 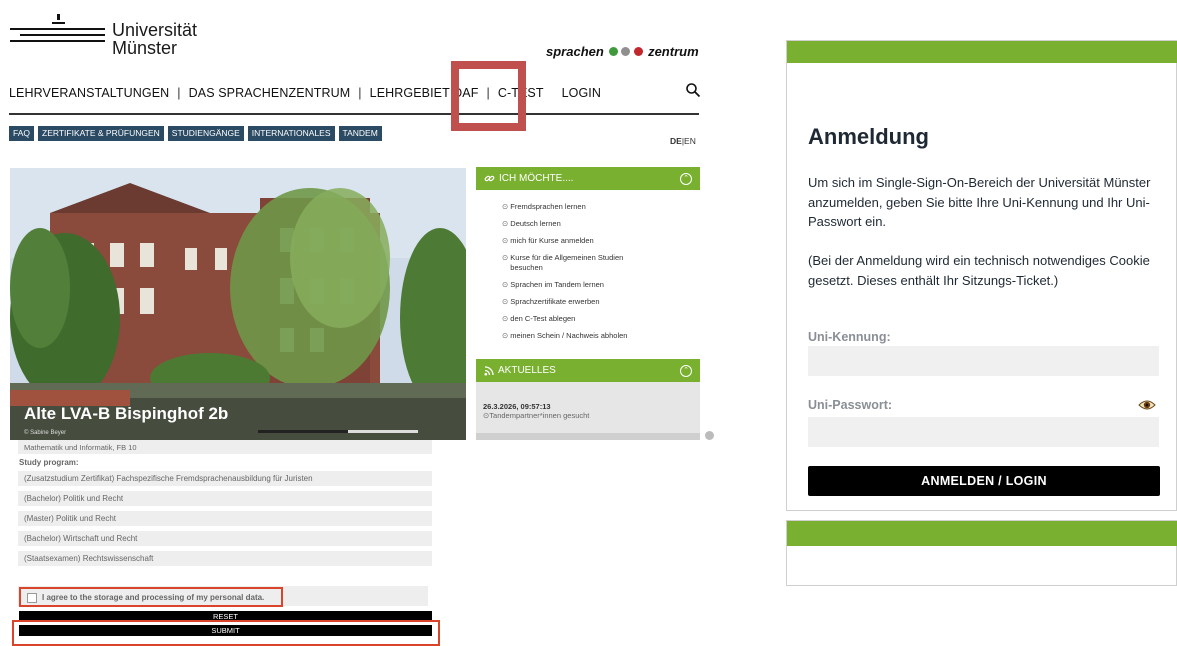 I want to click on university-name-line2: Münster, so click(x=145, y=48).